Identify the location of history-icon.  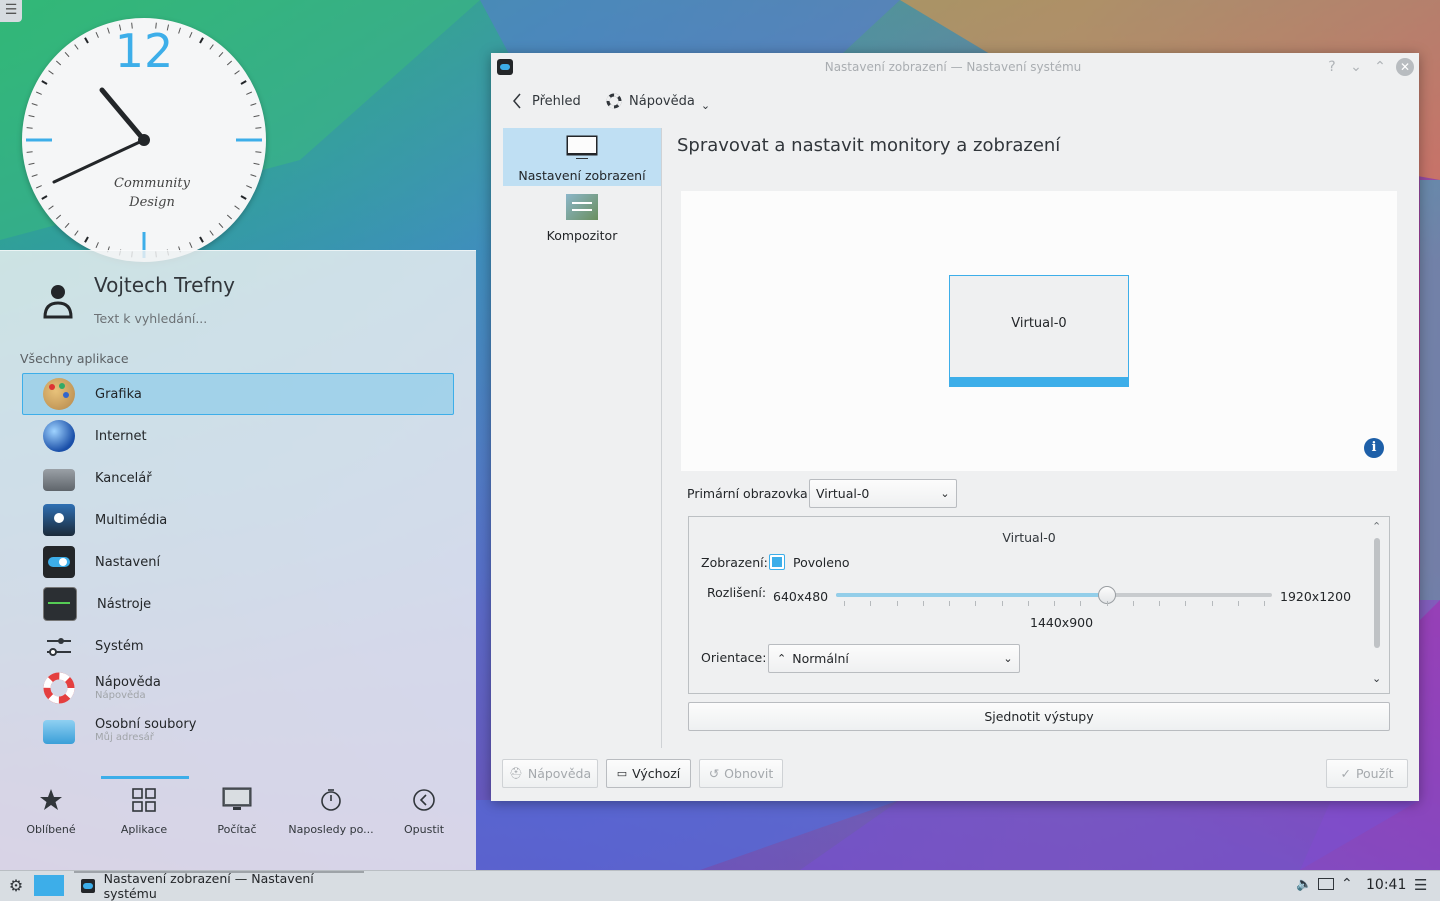
(331, 800).